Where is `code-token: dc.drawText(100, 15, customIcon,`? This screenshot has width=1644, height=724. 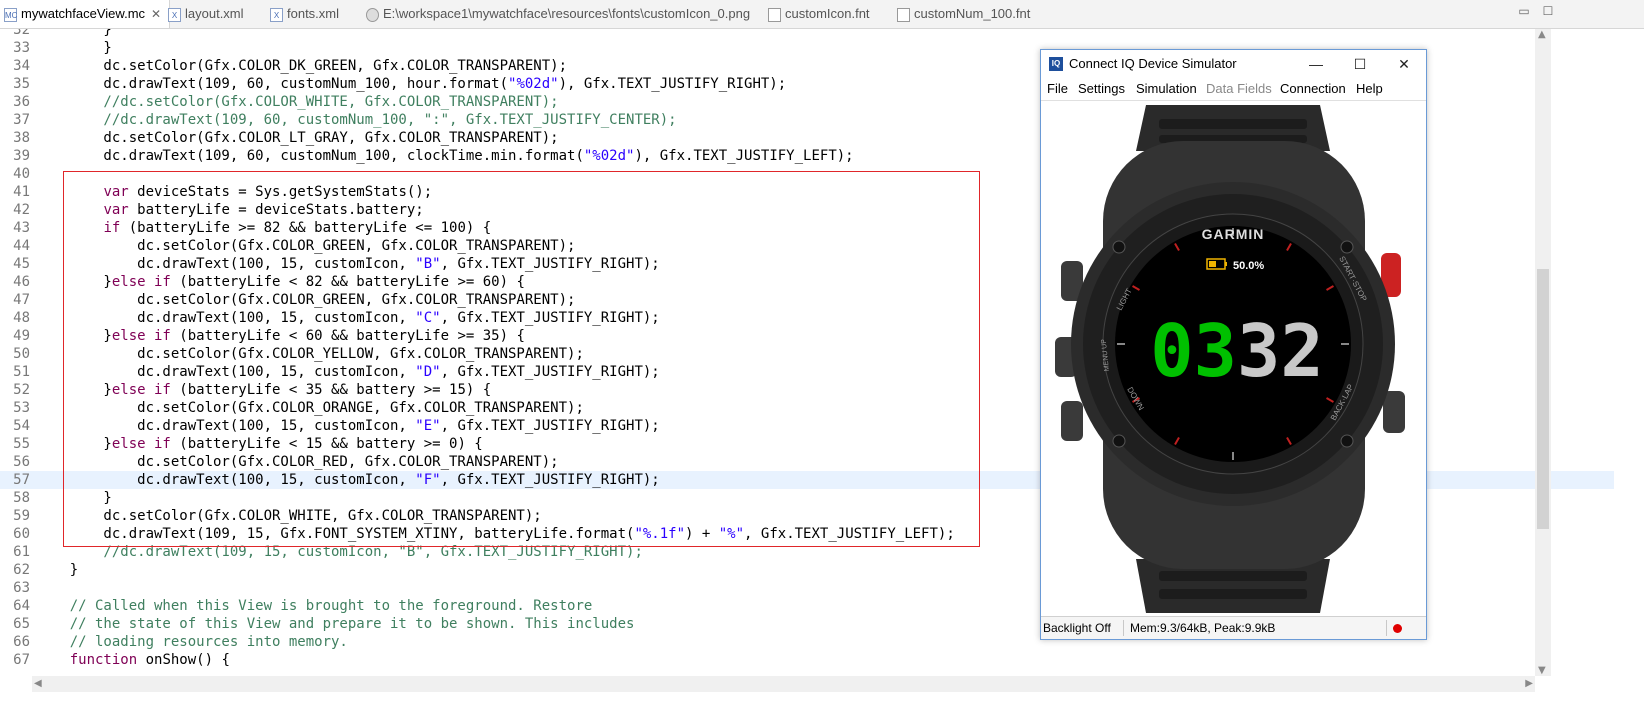
code-token: dc.drawText(100, 15, customIcon, is located at coordinates (226, 318).